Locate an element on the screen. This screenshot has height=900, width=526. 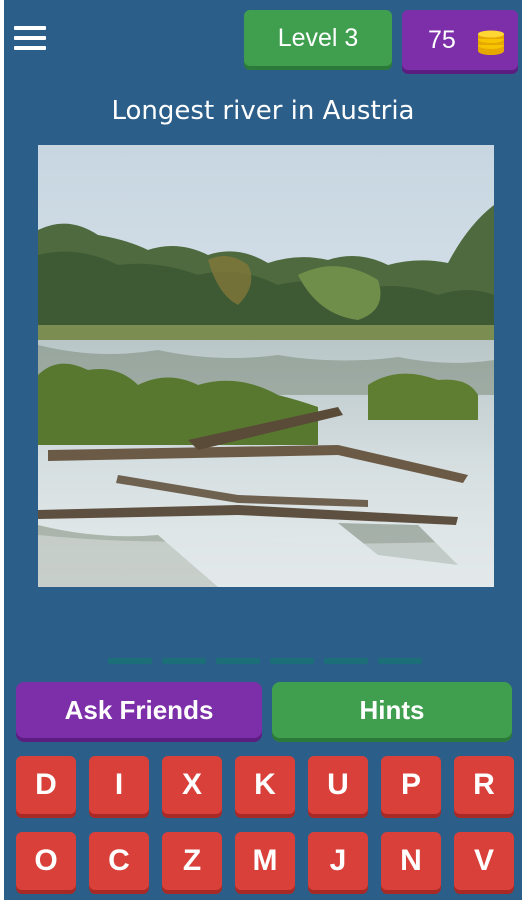
coin-count: 75 is located at coordinates (442, 40).